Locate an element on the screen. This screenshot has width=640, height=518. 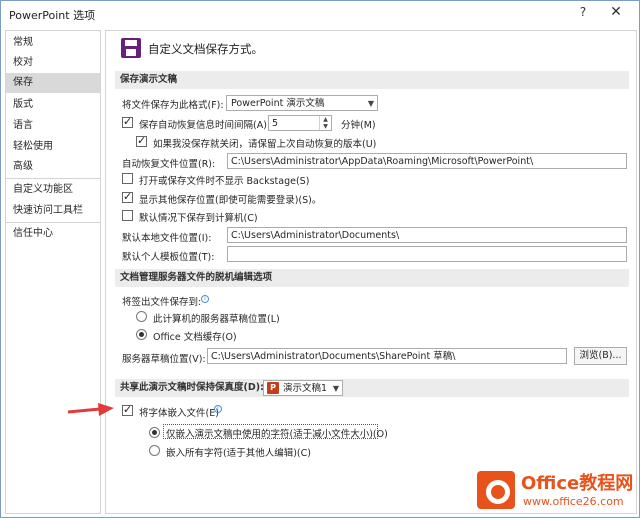
autorecover-label: 保存自动恢复信息时间间隔(A) is located at coordinates (203, 125).